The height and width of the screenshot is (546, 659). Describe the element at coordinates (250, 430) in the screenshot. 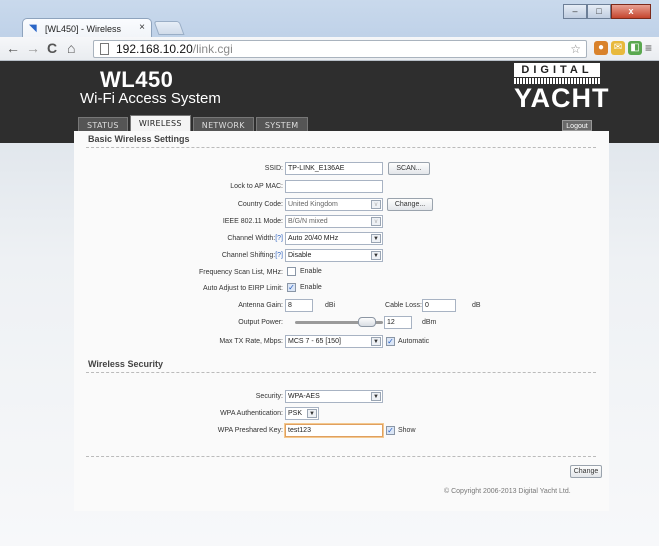

I see `wpa-key-label: WPA Preshared Key:` at that location.